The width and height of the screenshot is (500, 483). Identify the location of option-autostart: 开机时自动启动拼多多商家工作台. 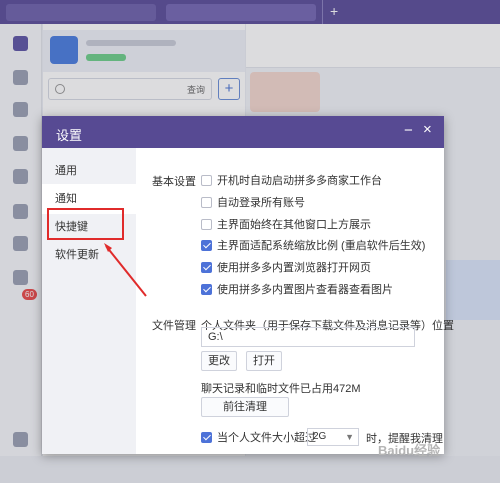
(291, 180).